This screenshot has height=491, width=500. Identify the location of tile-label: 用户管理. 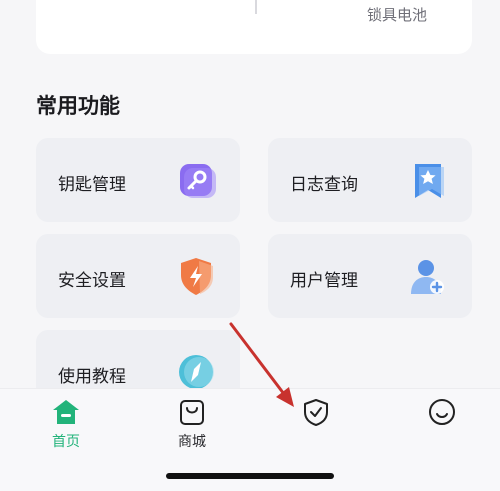
(324, 281).